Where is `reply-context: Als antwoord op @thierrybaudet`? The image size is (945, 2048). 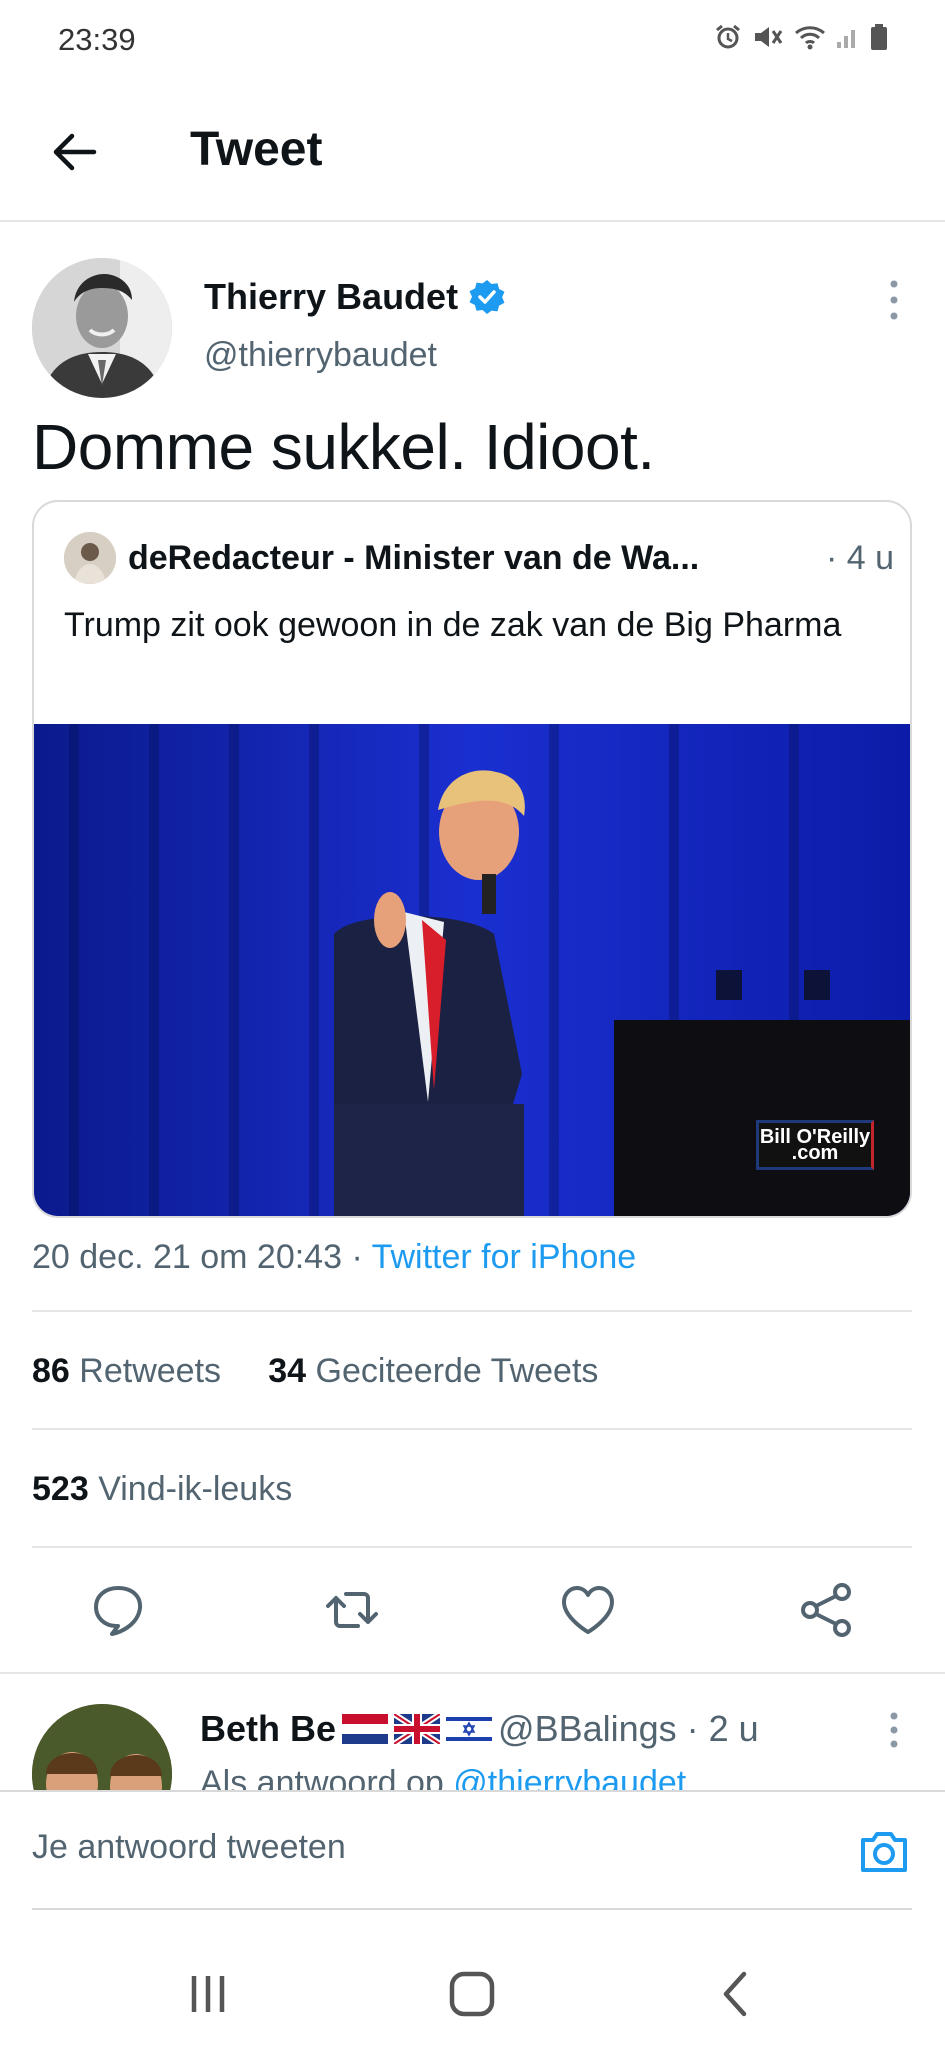 reply-context: Als antwoord op @thierrybaudet is located at coordinates (443, 1777).